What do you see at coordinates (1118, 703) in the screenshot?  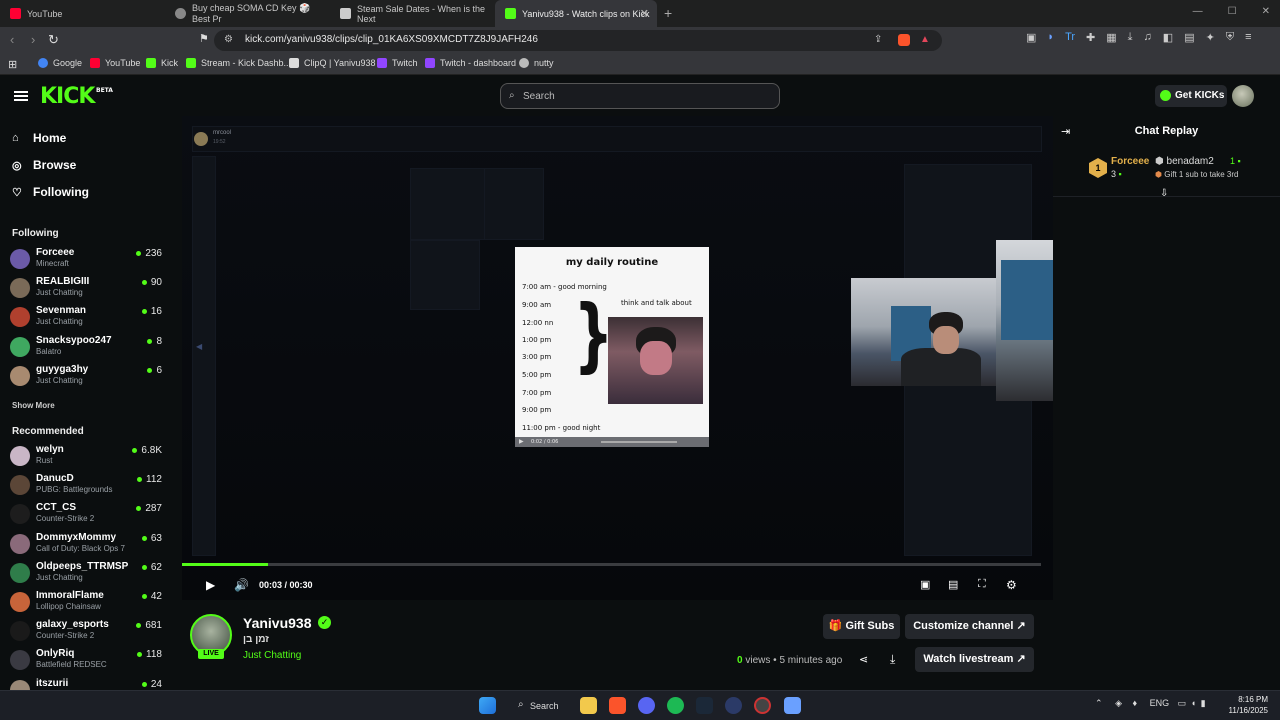 I see `tray-app-icon: ◈` at bounding box center [1118, 703].